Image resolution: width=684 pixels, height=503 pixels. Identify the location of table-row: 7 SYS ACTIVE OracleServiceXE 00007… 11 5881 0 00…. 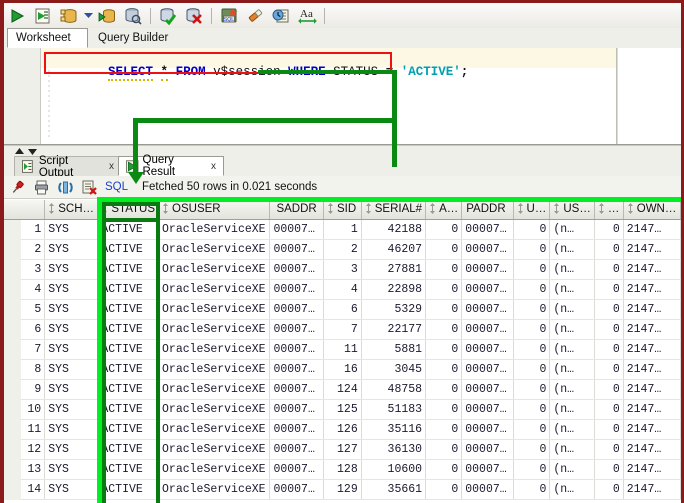
(351, 349).